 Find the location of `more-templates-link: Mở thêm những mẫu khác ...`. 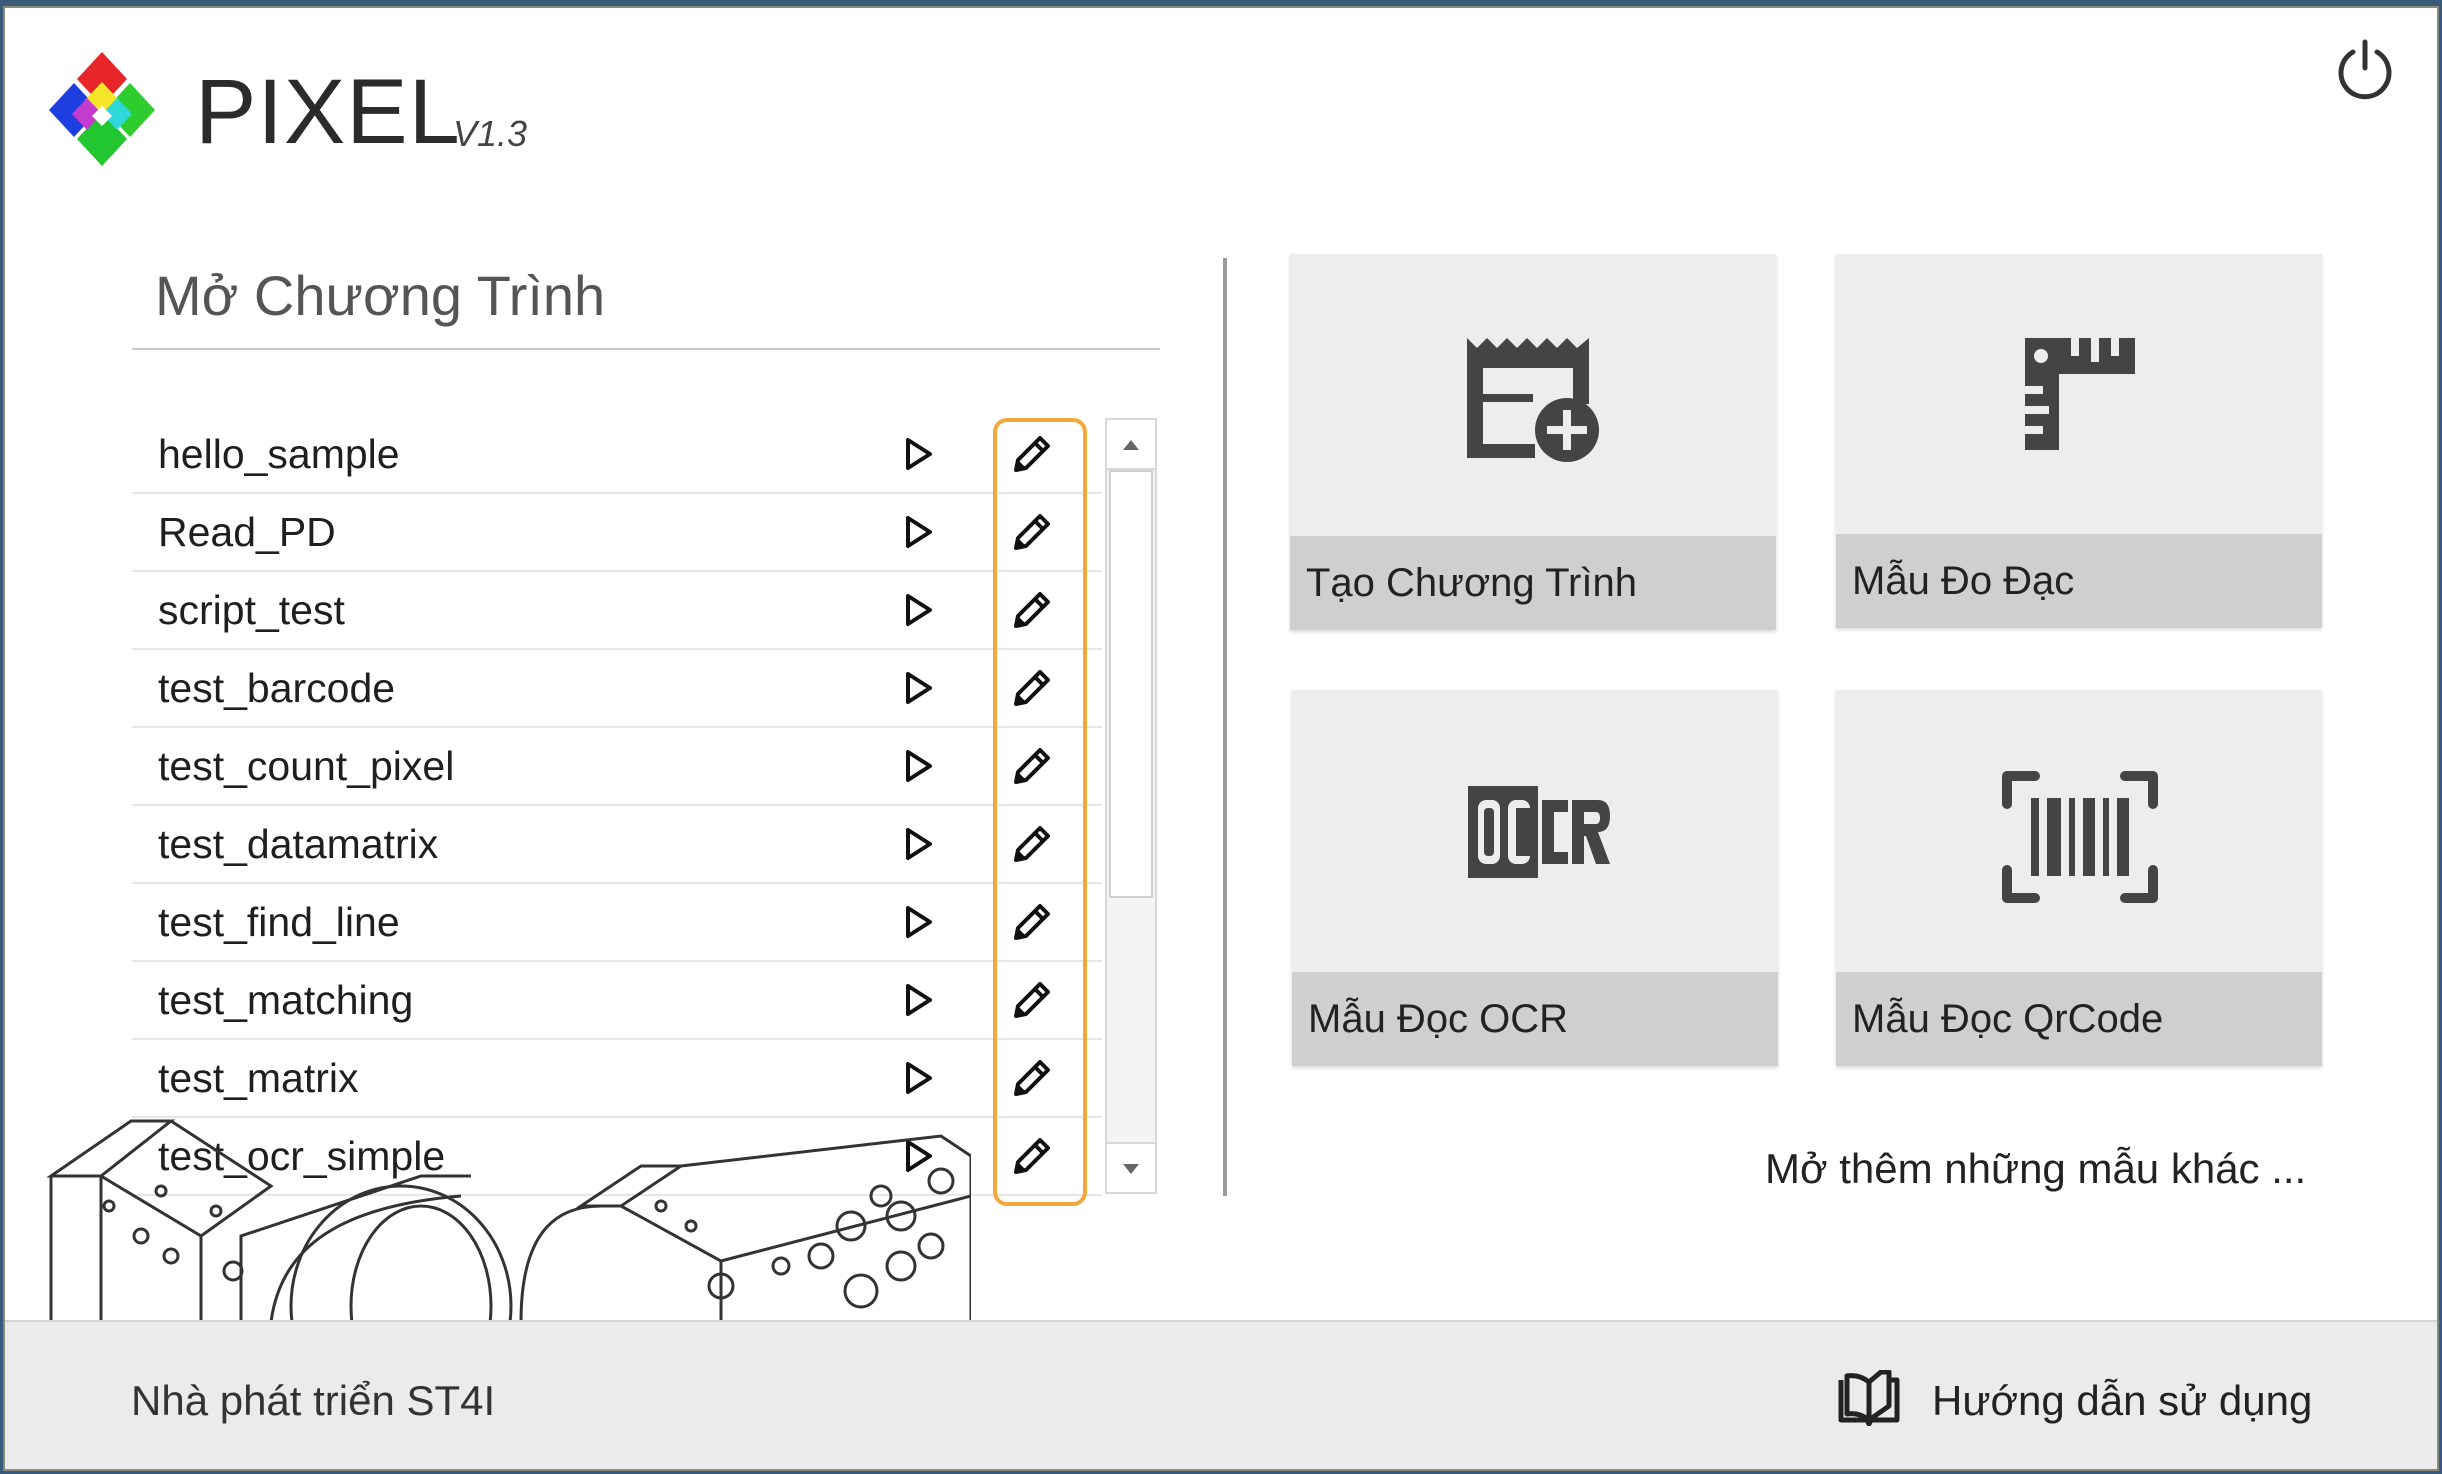

more-templates-link: Mở thêm những mẫu khác ... is located at coordinates (2035, 1169).